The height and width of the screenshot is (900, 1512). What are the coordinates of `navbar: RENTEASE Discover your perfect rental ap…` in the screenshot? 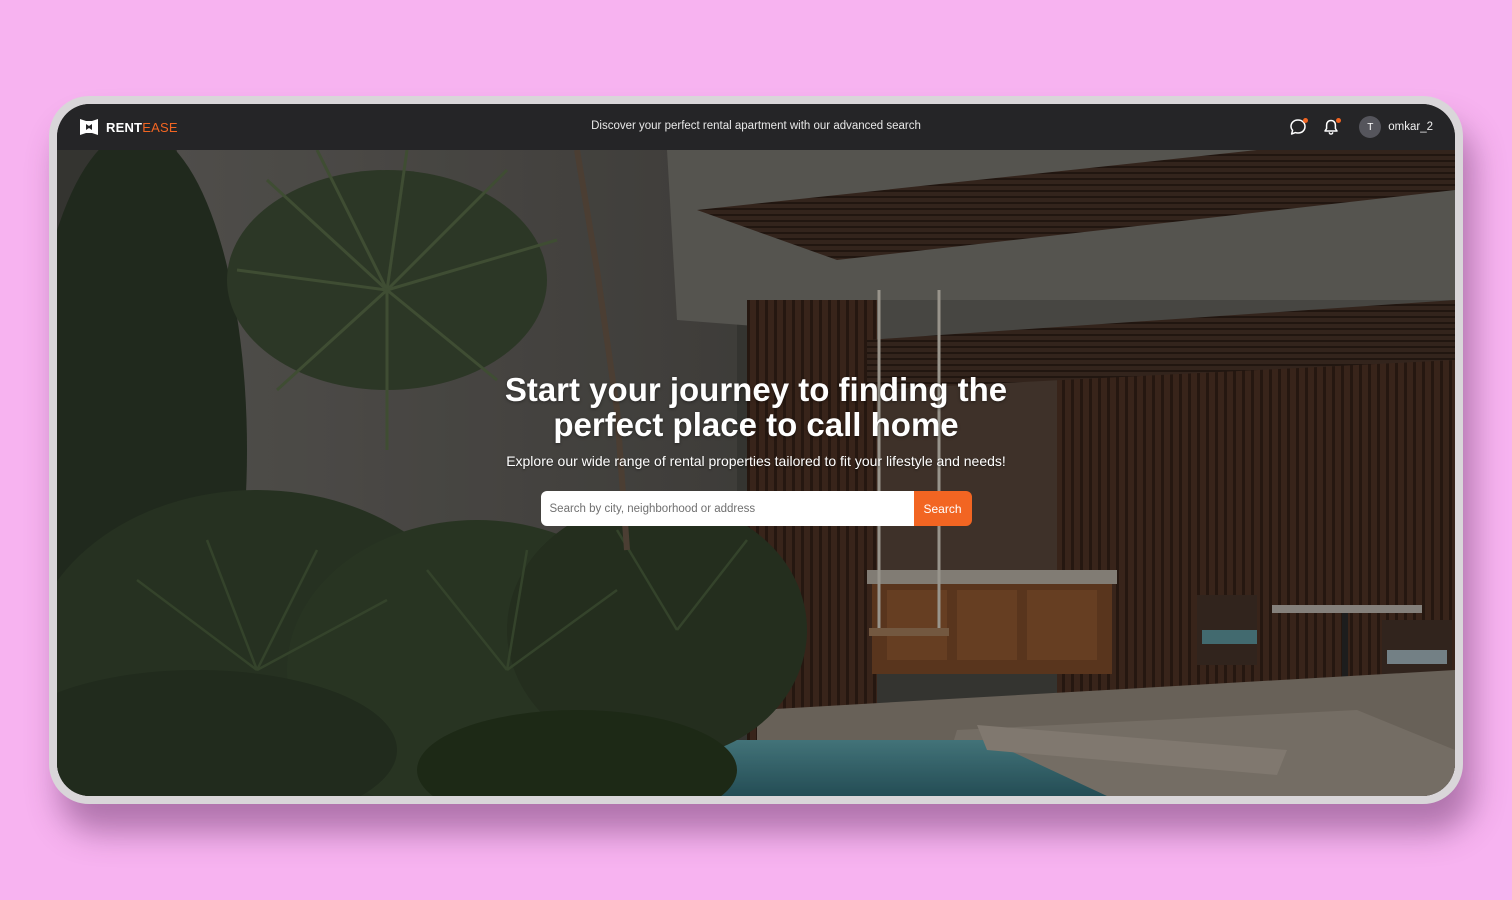 It's located at (756, 127).